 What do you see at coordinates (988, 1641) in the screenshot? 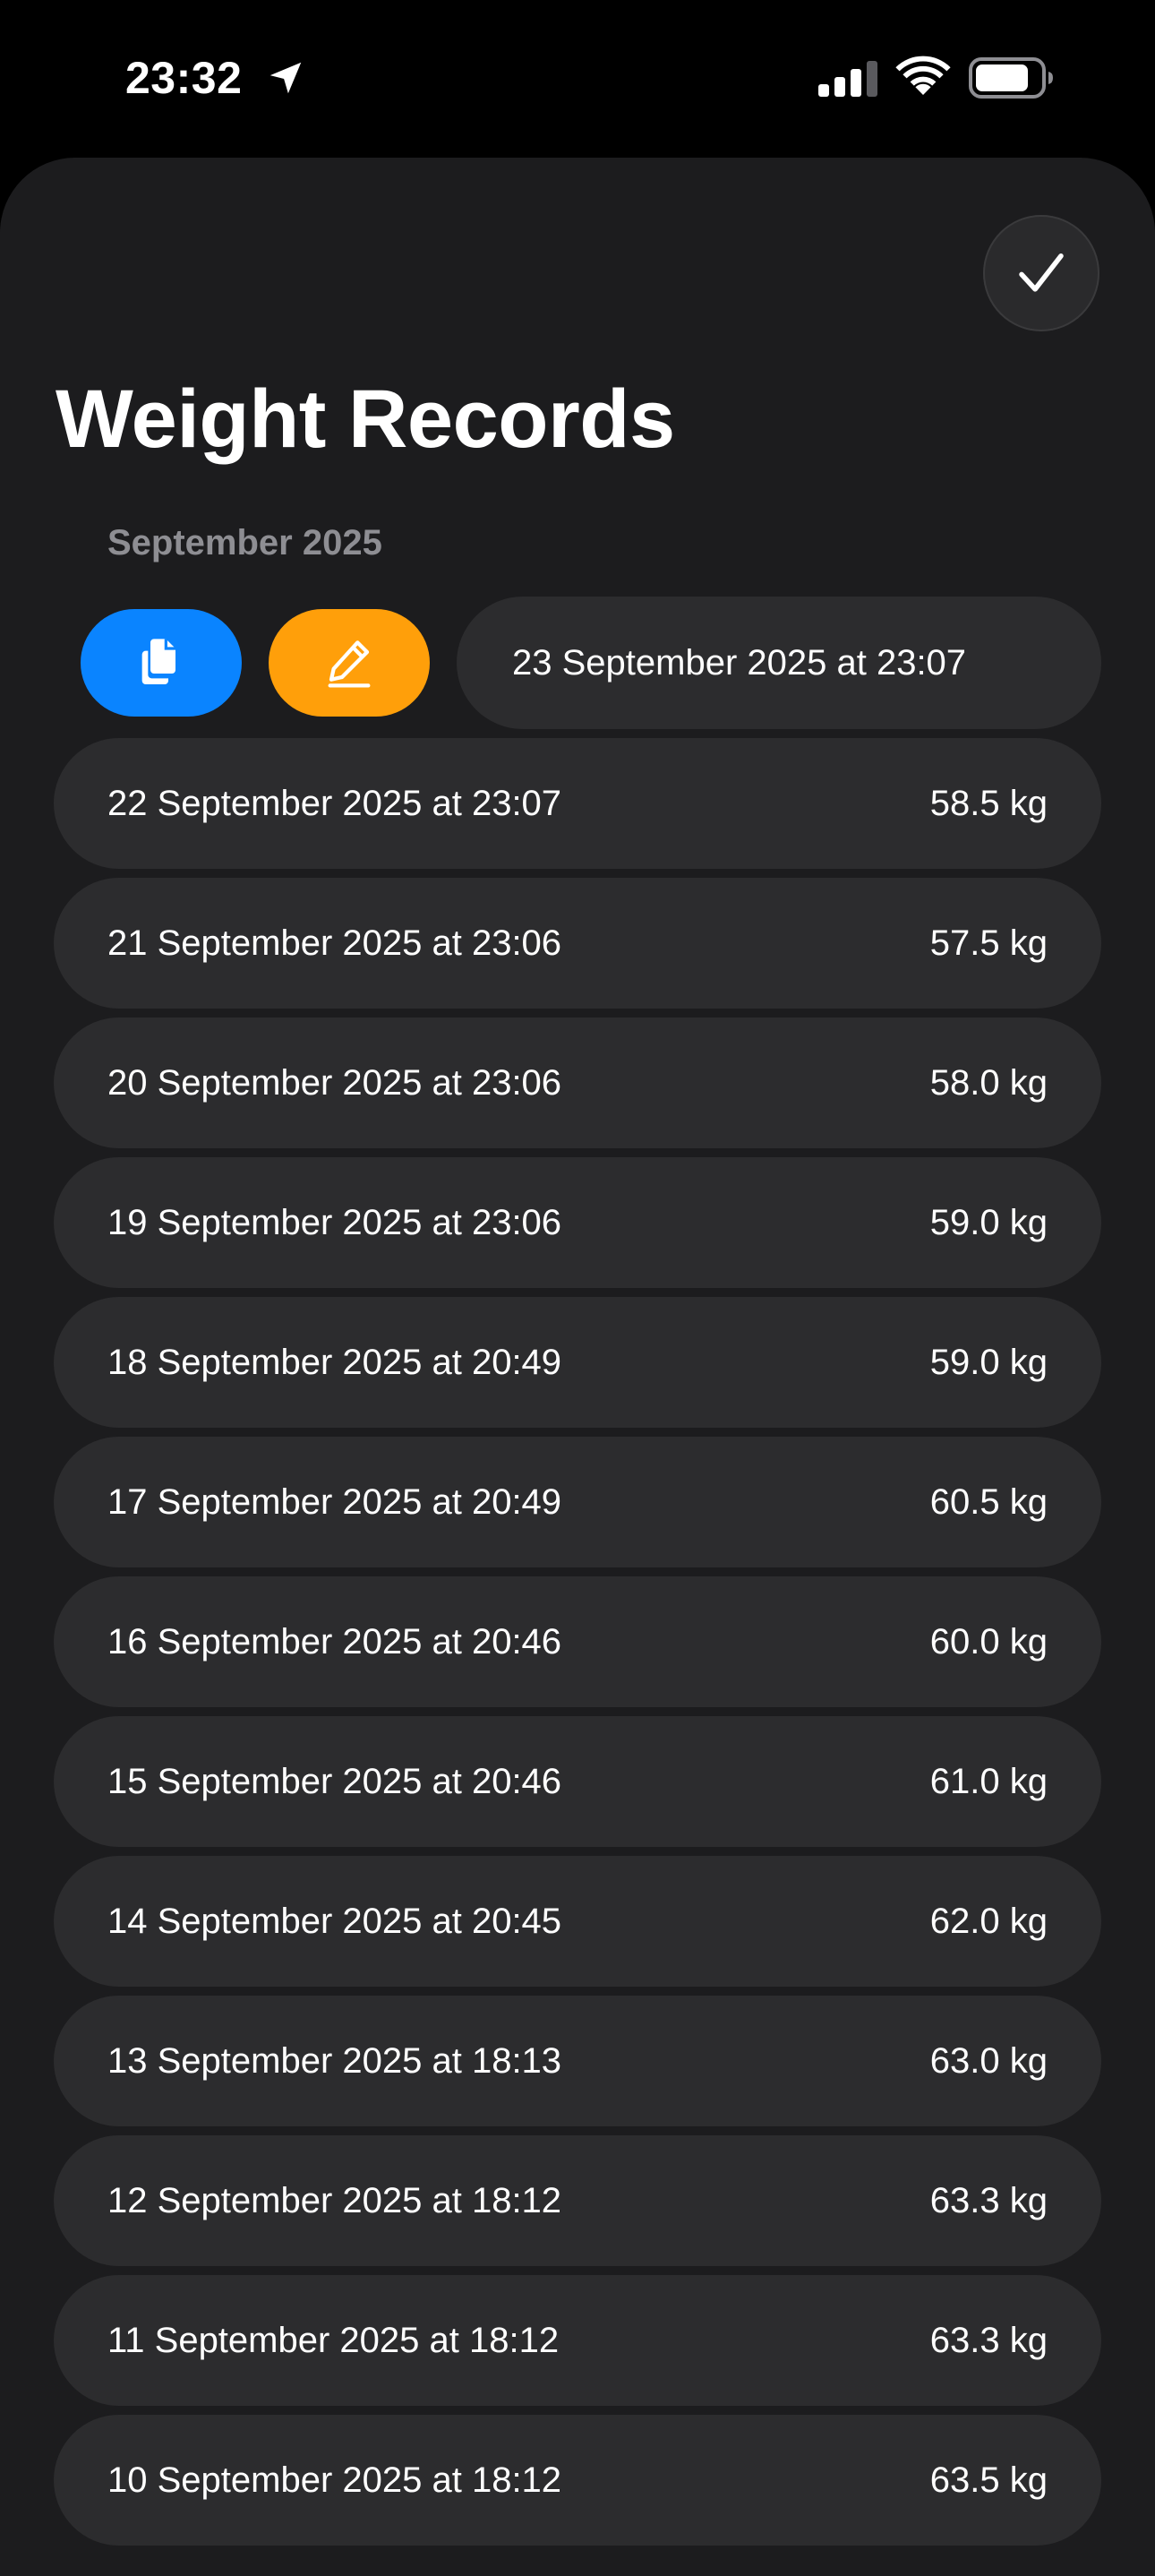
I see `record-weight: 60.0 kg` at bounding box center [988, 1641].